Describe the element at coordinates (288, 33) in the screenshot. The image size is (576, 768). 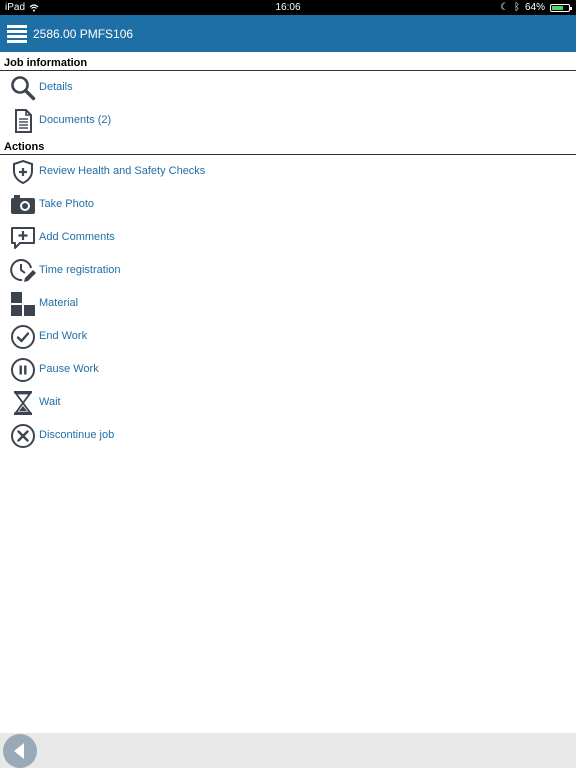
I see `app-header: 2586.00 PMFS106` at that location.